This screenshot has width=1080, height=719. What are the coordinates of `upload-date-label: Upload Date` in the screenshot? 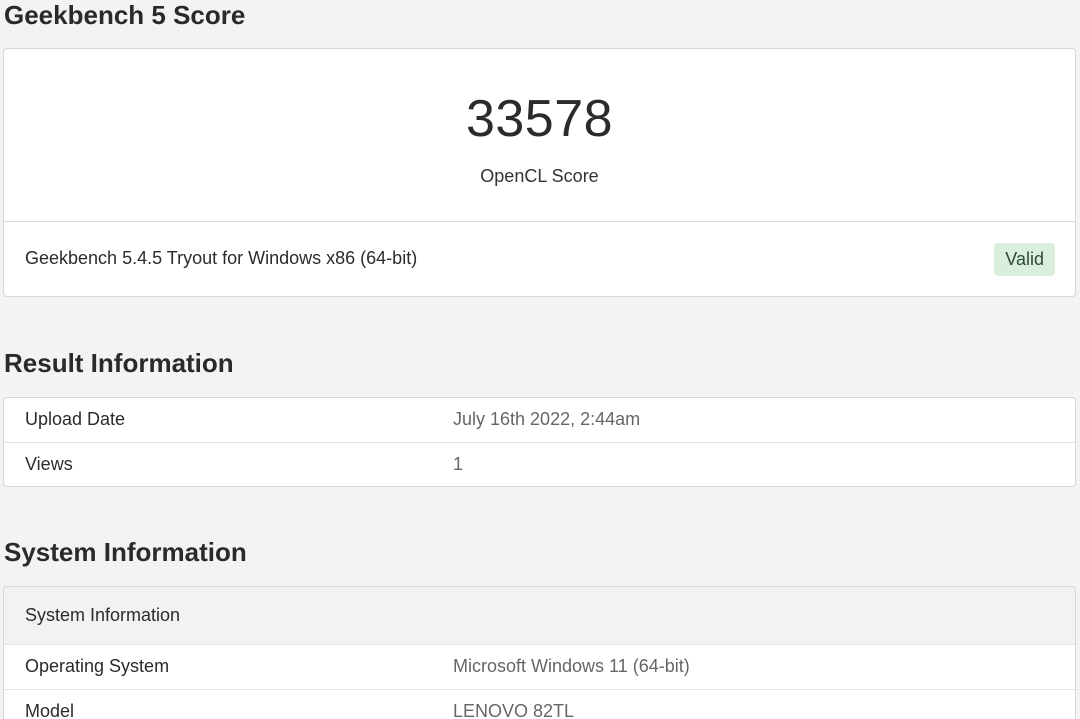 It's located at (75, 419).